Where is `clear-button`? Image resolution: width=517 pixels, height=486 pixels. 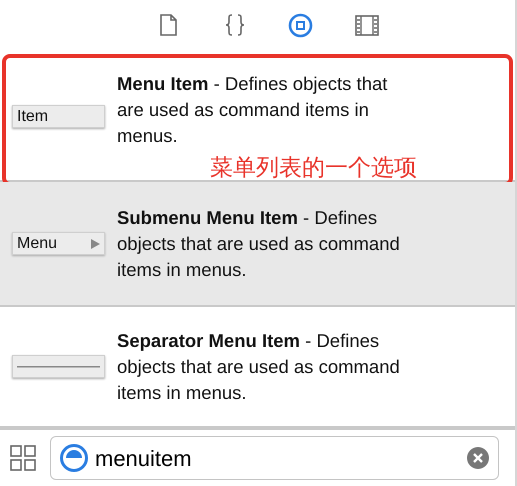
clear-button is located at coordinates (478, 458).